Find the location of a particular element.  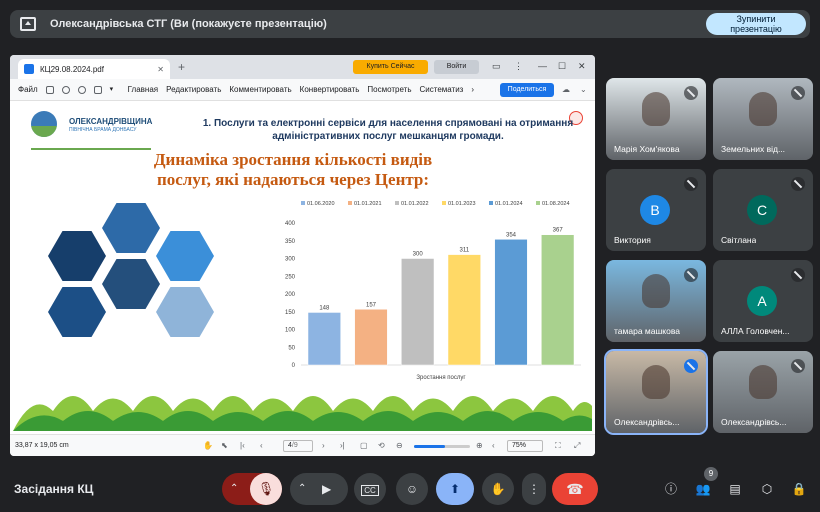

first-page-icon: |‹ is located at coordinates (242, 445).